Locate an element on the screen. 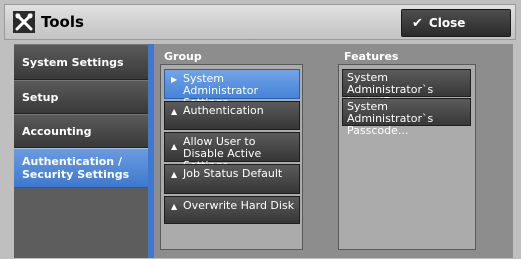 The image size is (521, 259). title-bar: Tools ✔ Close is located at coordinates (260, 22).